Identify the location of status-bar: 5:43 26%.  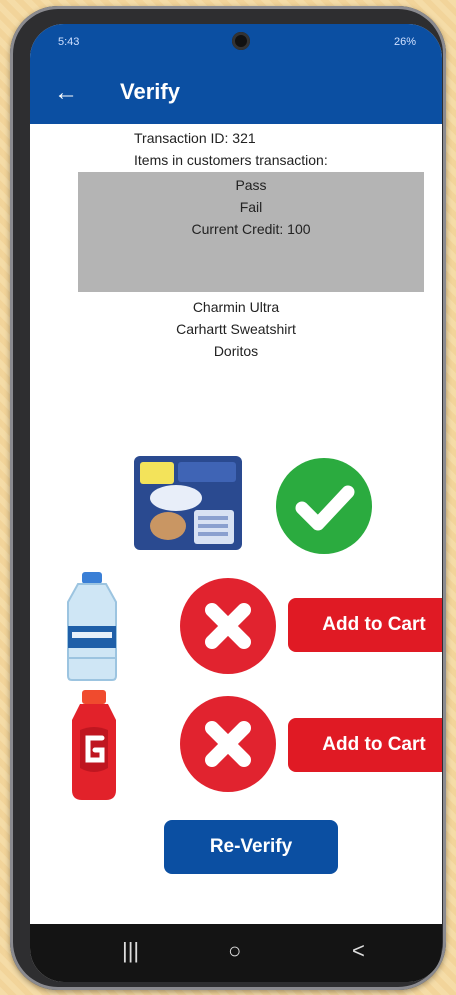
(236, 44).